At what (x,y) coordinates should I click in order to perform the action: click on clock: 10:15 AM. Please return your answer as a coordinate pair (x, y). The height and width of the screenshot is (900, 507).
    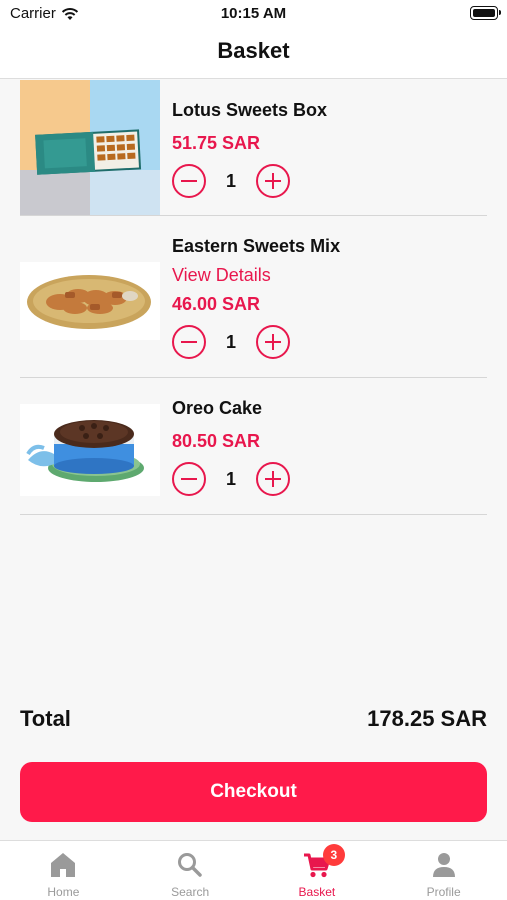
    Looking at the image, I should click on (253, 13).